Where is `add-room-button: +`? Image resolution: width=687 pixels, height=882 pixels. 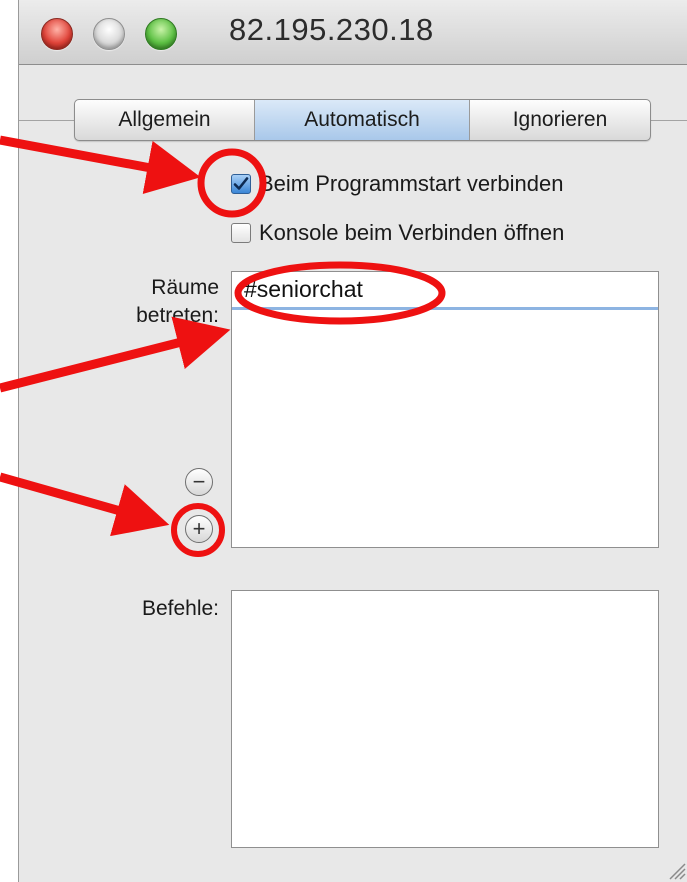 add-room-button: + is located at coordinates (199, 529).